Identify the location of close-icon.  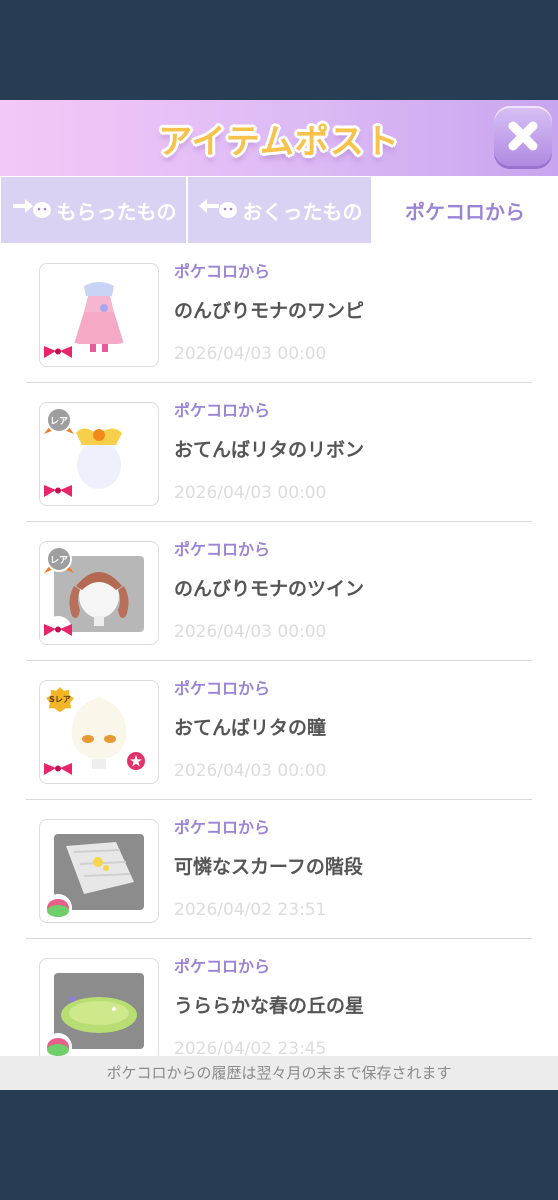
(523, 136).